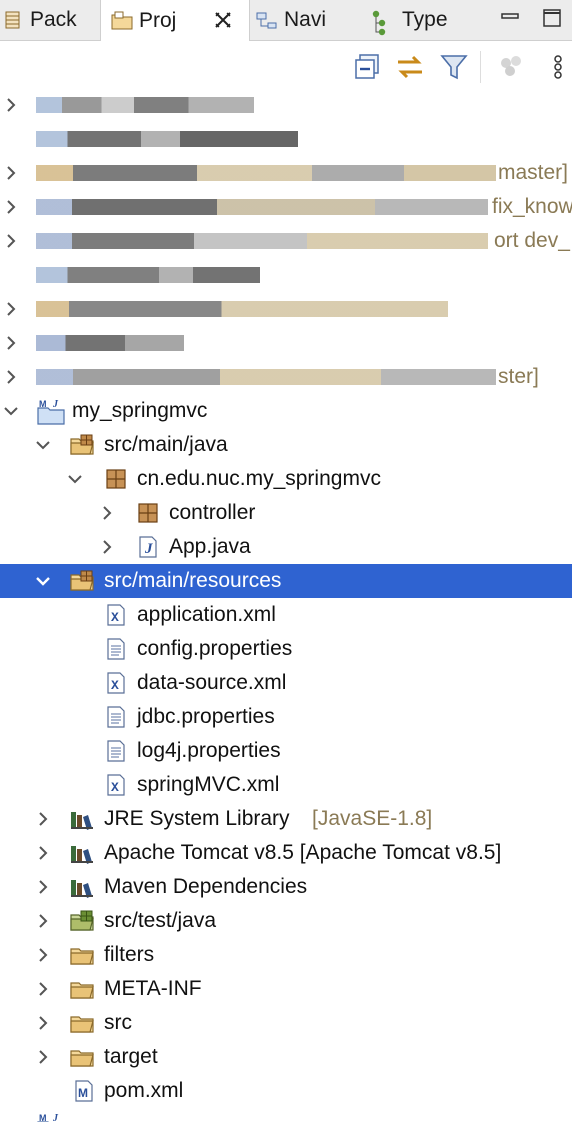 Image resolution: width=572 pixels, height=1122 pixels. I want to click on tree-item-label: log4j.properties, so click(209, 750).